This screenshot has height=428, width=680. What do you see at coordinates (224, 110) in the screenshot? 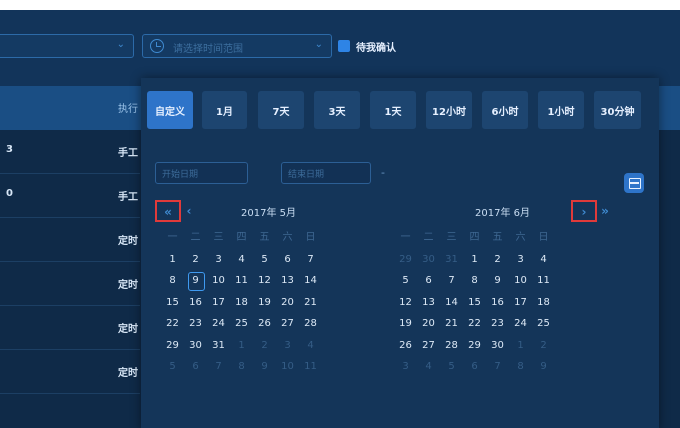
I see `quick-range-1-month: 1月` at bounding box center [224, 110].